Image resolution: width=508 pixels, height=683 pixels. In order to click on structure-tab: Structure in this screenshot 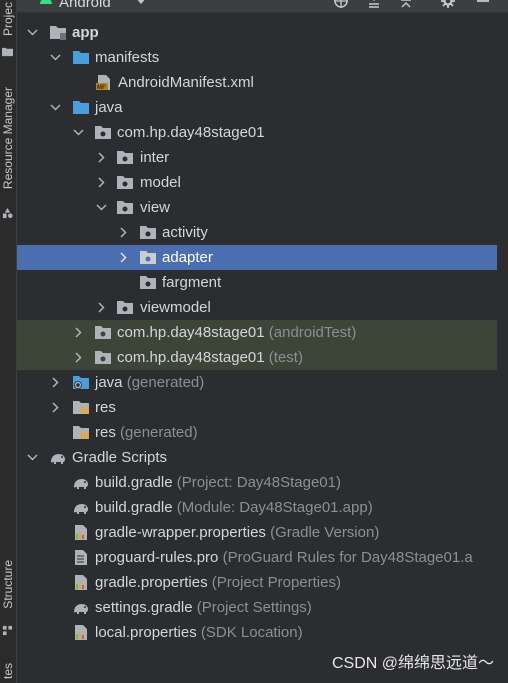, I will do `click(8, 584)`.